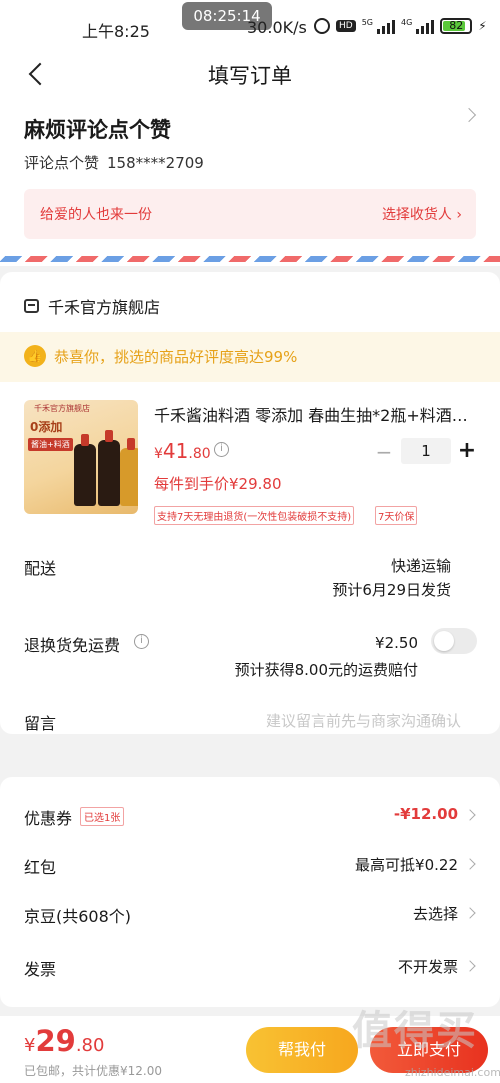 Image resolution: width=500 pixels, height=1083 pixels. What do you see at coordinates (48, 818) in the screenshot?
I see `coupon-label: 优惠券` at bounding box center [48, 818].